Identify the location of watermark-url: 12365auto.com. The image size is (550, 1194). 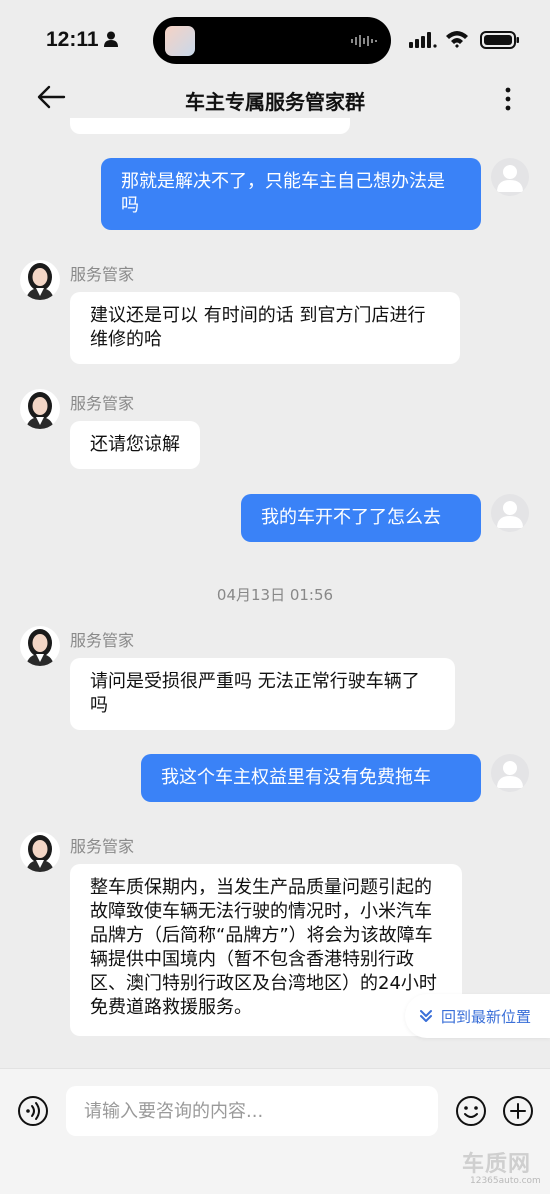
(505, 1181).